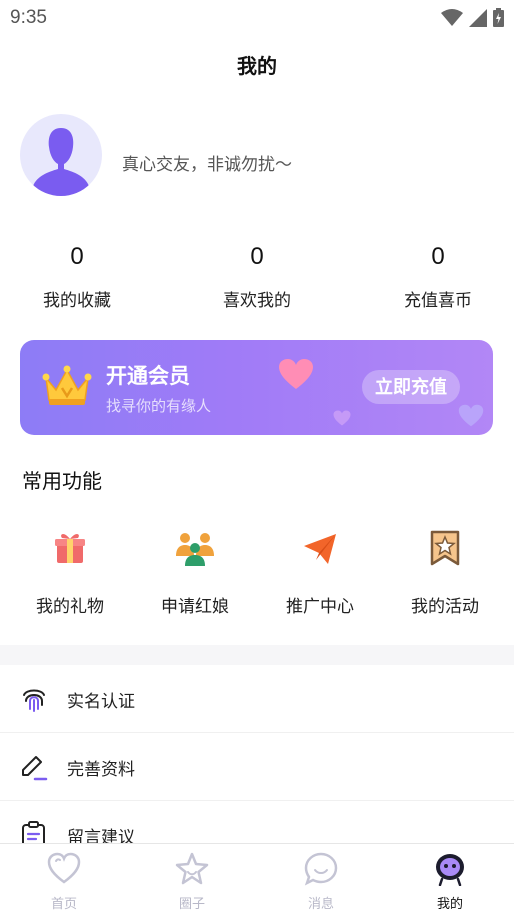  I want to click on bookmark-star-icon, so click(445, 548).